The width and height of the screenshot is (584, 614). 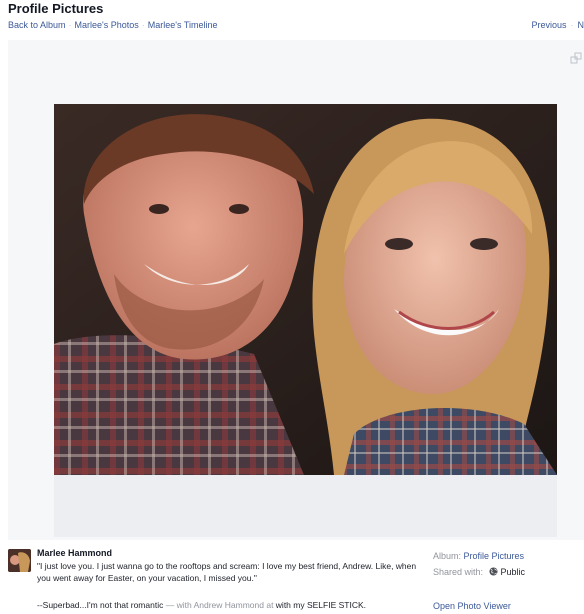 I want to click on album-line: Album: Profile Pictures, so click(x=479, y=556).